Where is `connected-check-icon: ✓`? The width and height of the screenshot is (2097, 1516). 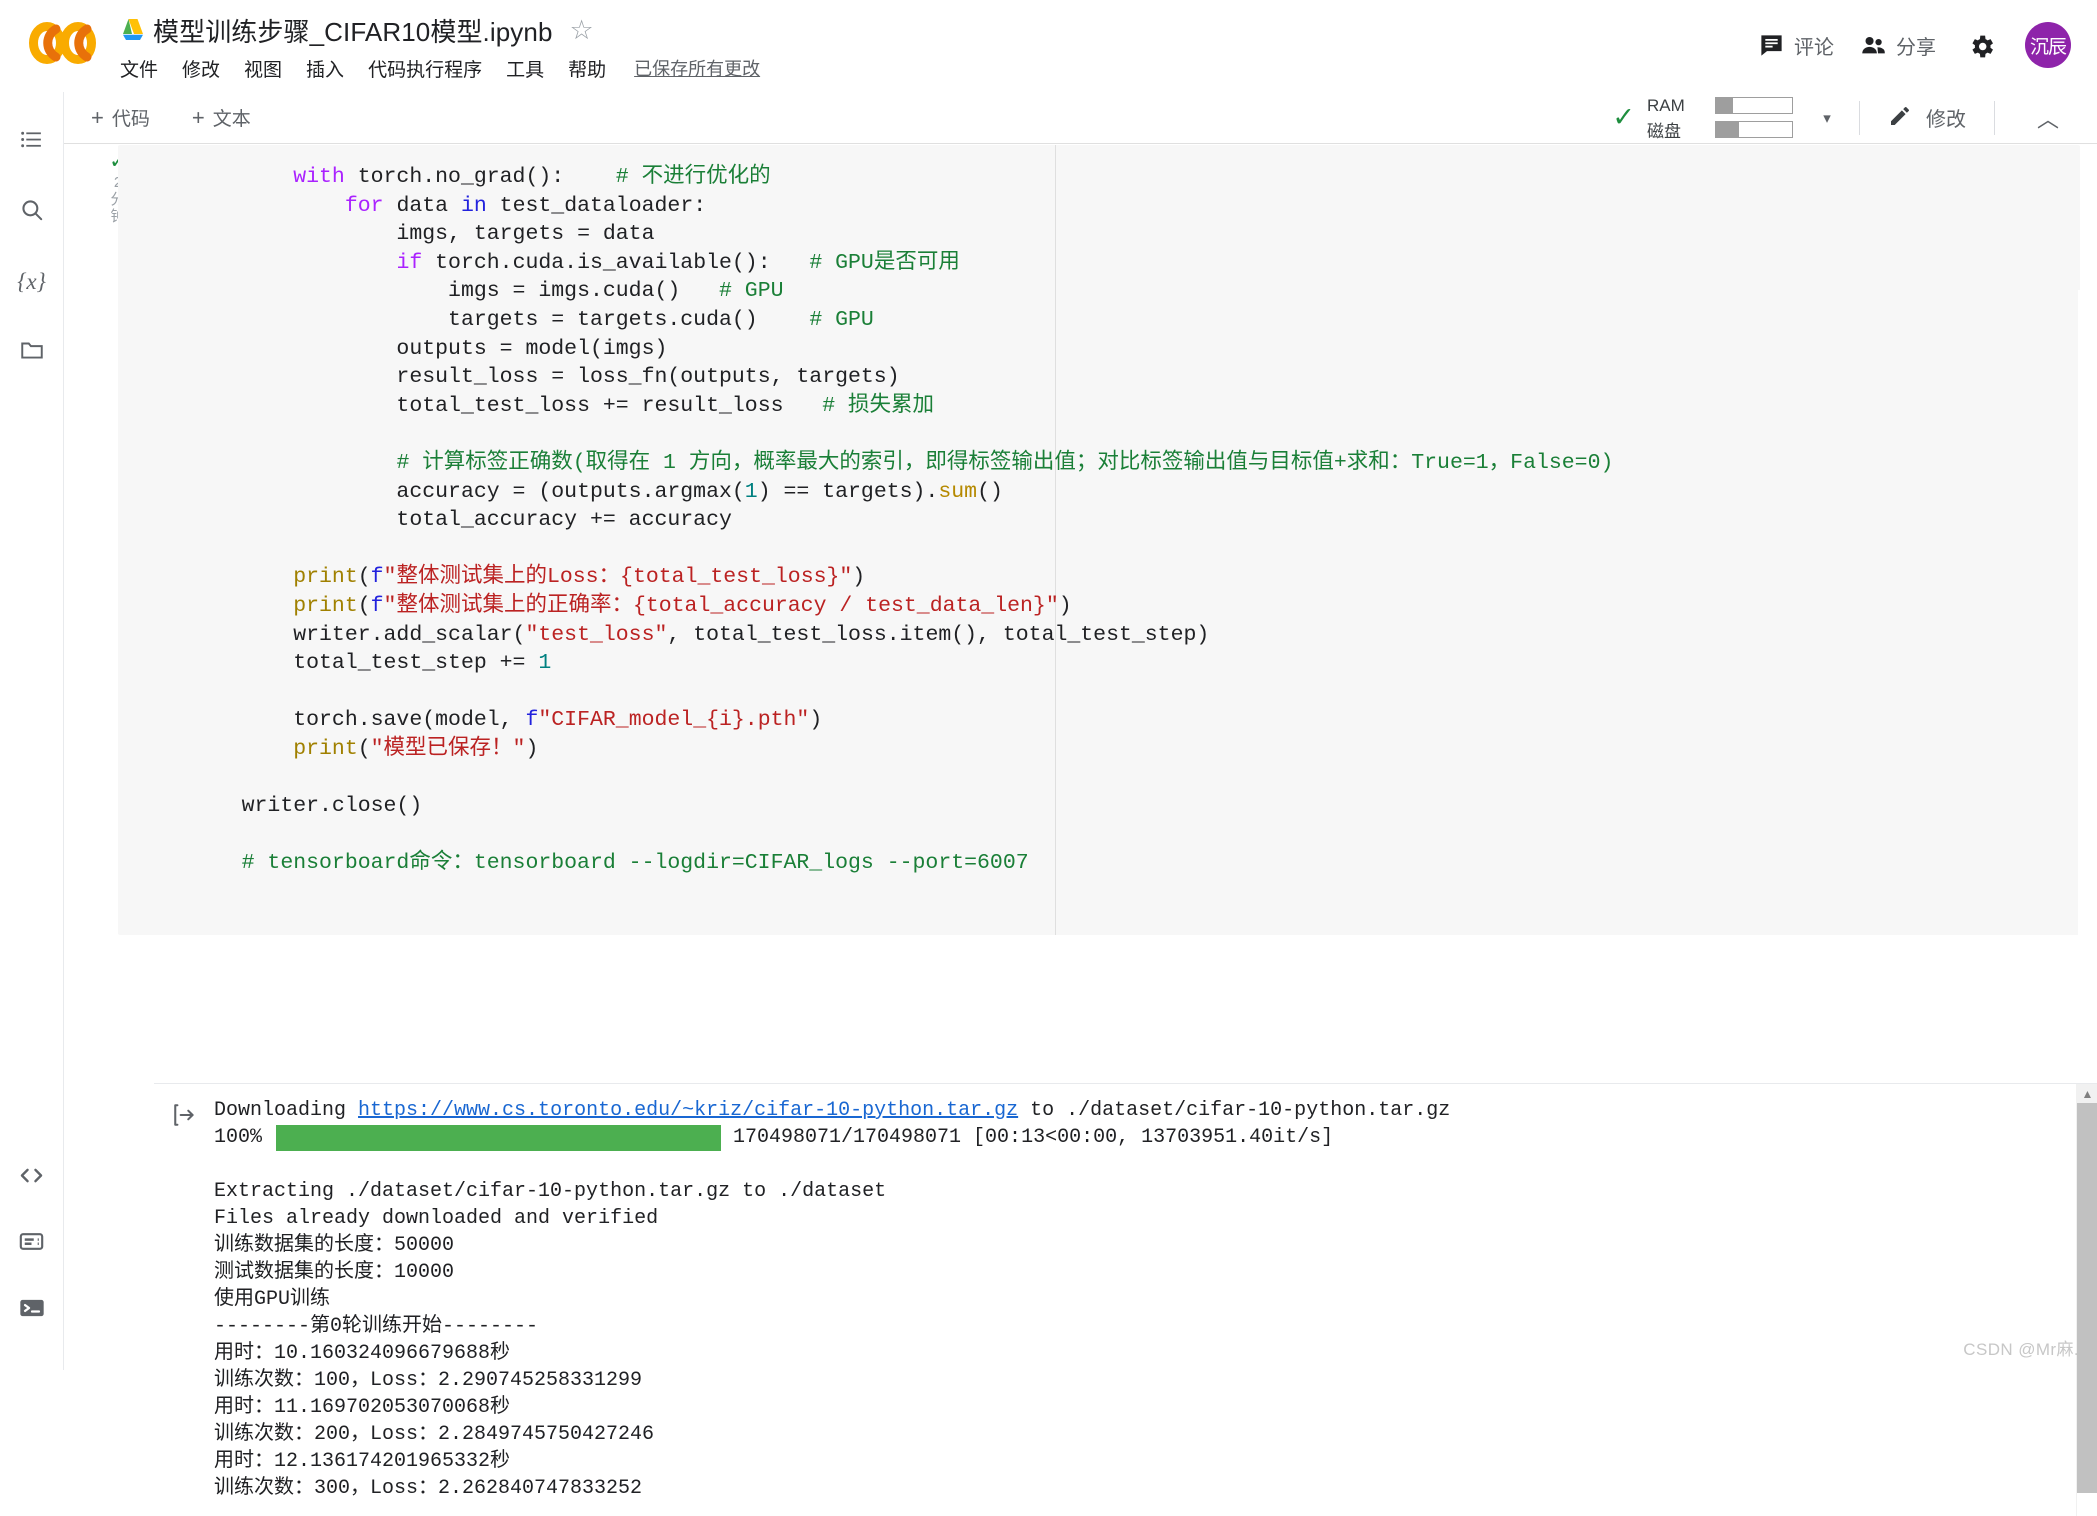
connected-check-icon: ✓ is located at coordinates (1623, 117).